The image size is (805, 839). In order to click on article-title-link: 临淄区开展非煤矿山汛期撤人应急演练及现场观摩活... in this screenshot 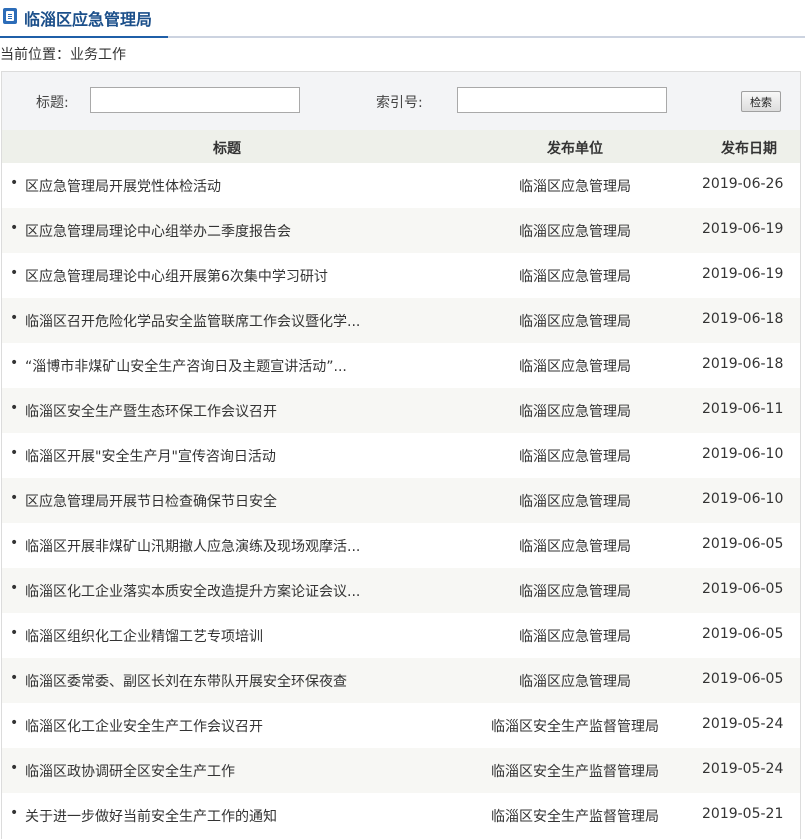, I will do `click(215, 546)`.